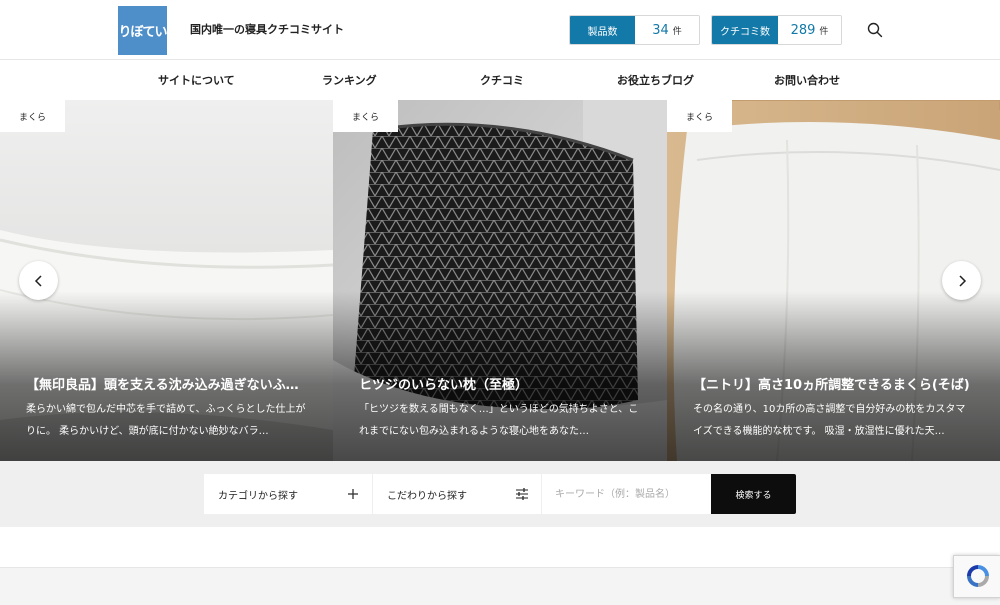 The height and width of the screenshot is (605, 1000). I want to click on slide-title: 【ニトリ】高さ10ヵ所調整できるまくら(そば), so click(838, 383).